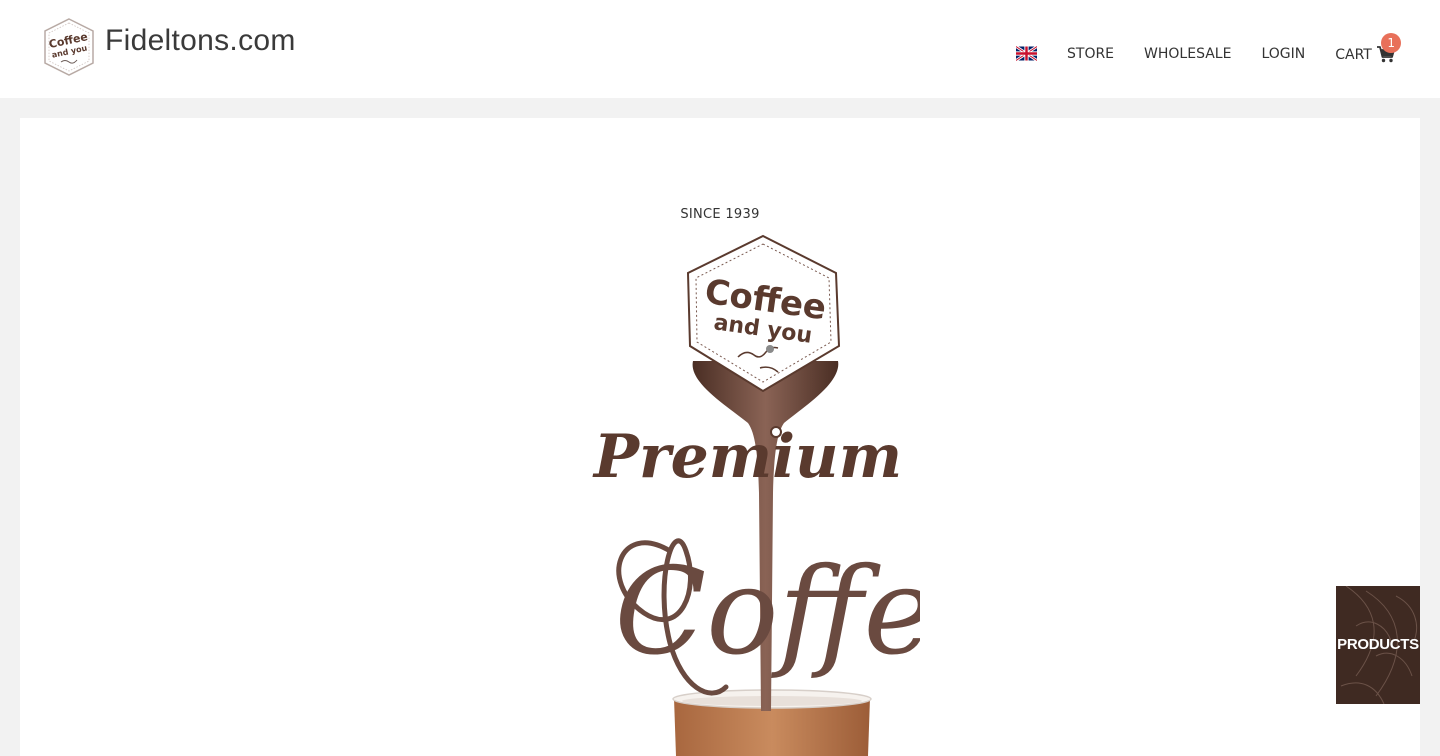 The width and height of the screenshot is (1440, 756). I want to click on cart-button: CART 1, so click(1368, 48).